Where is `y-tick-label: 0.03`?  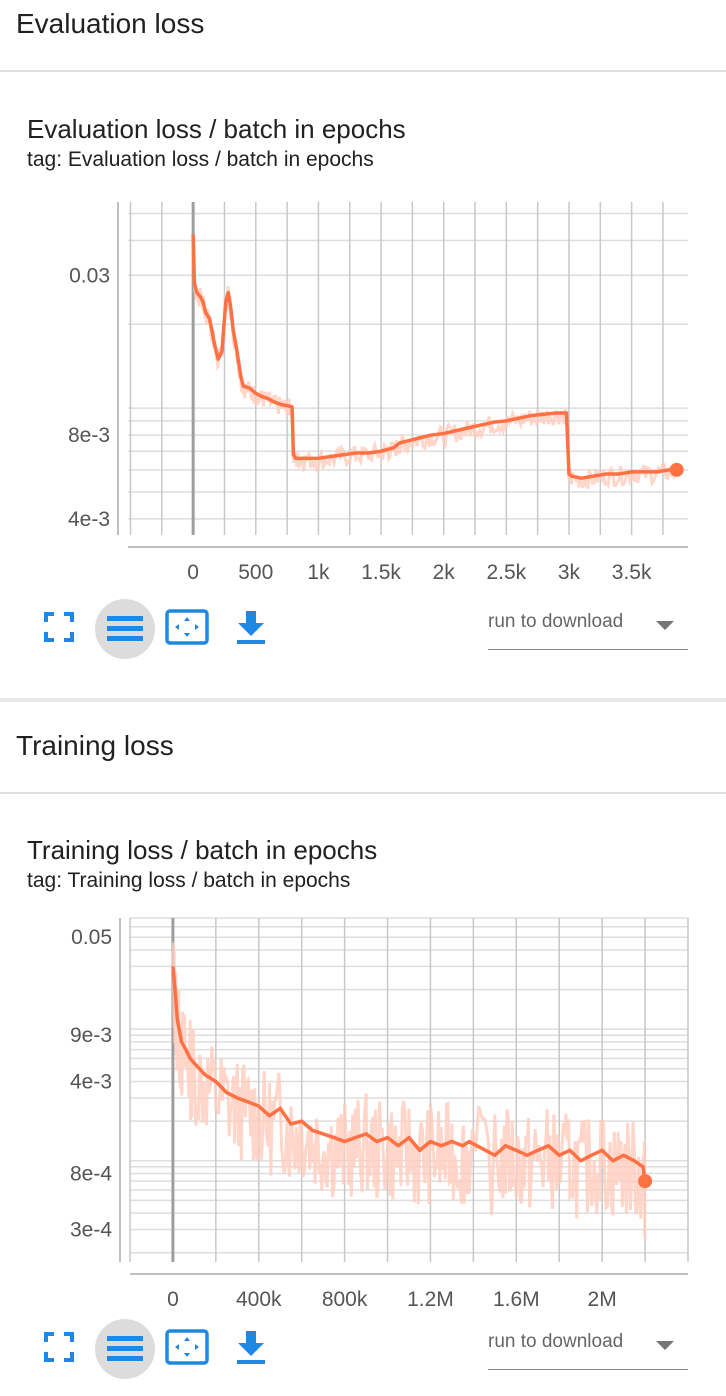
y-tick-label: 0.03 is located at coordinates (89, 275).